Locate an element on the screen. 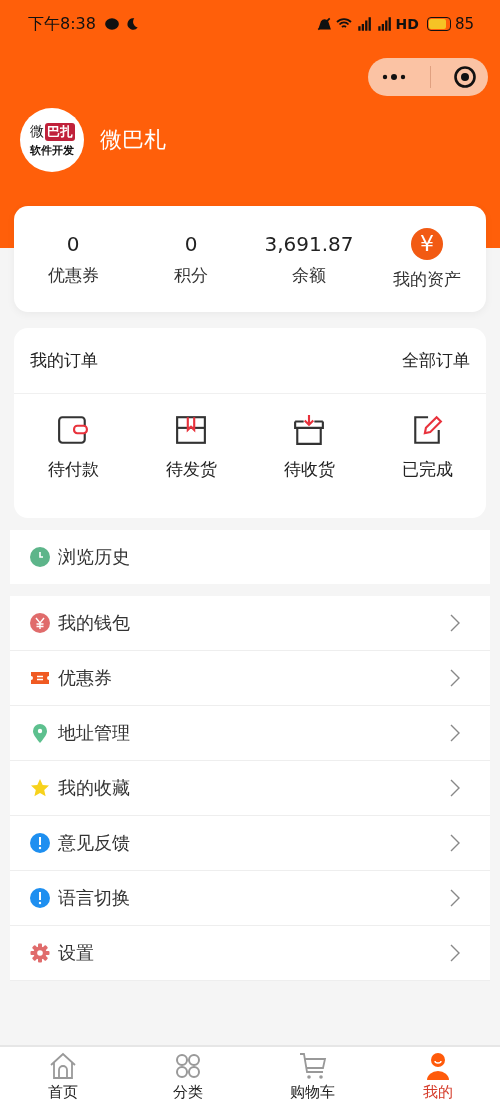 The width and height of the screenshot is (500, 1111). network-label: HD is located at coordinates (407, 24).